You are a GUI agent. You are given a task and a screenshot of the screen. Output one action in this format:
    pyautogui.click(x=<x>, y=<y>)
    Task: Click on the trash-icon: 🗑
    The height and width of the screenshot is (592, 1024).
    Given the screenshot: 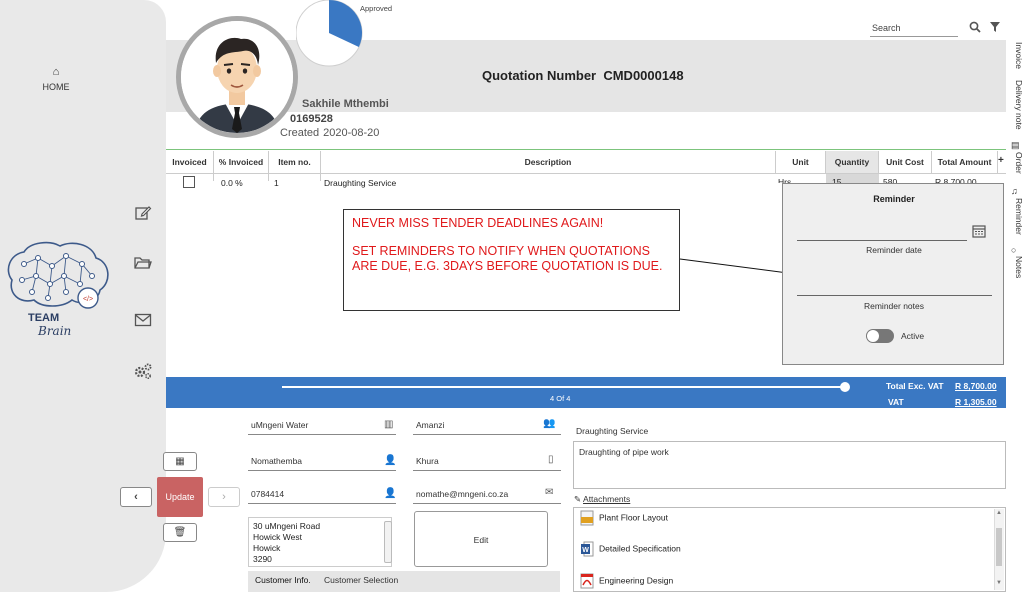 What is the action you would take?
    pyautogui.click(x=180, y=532)
    